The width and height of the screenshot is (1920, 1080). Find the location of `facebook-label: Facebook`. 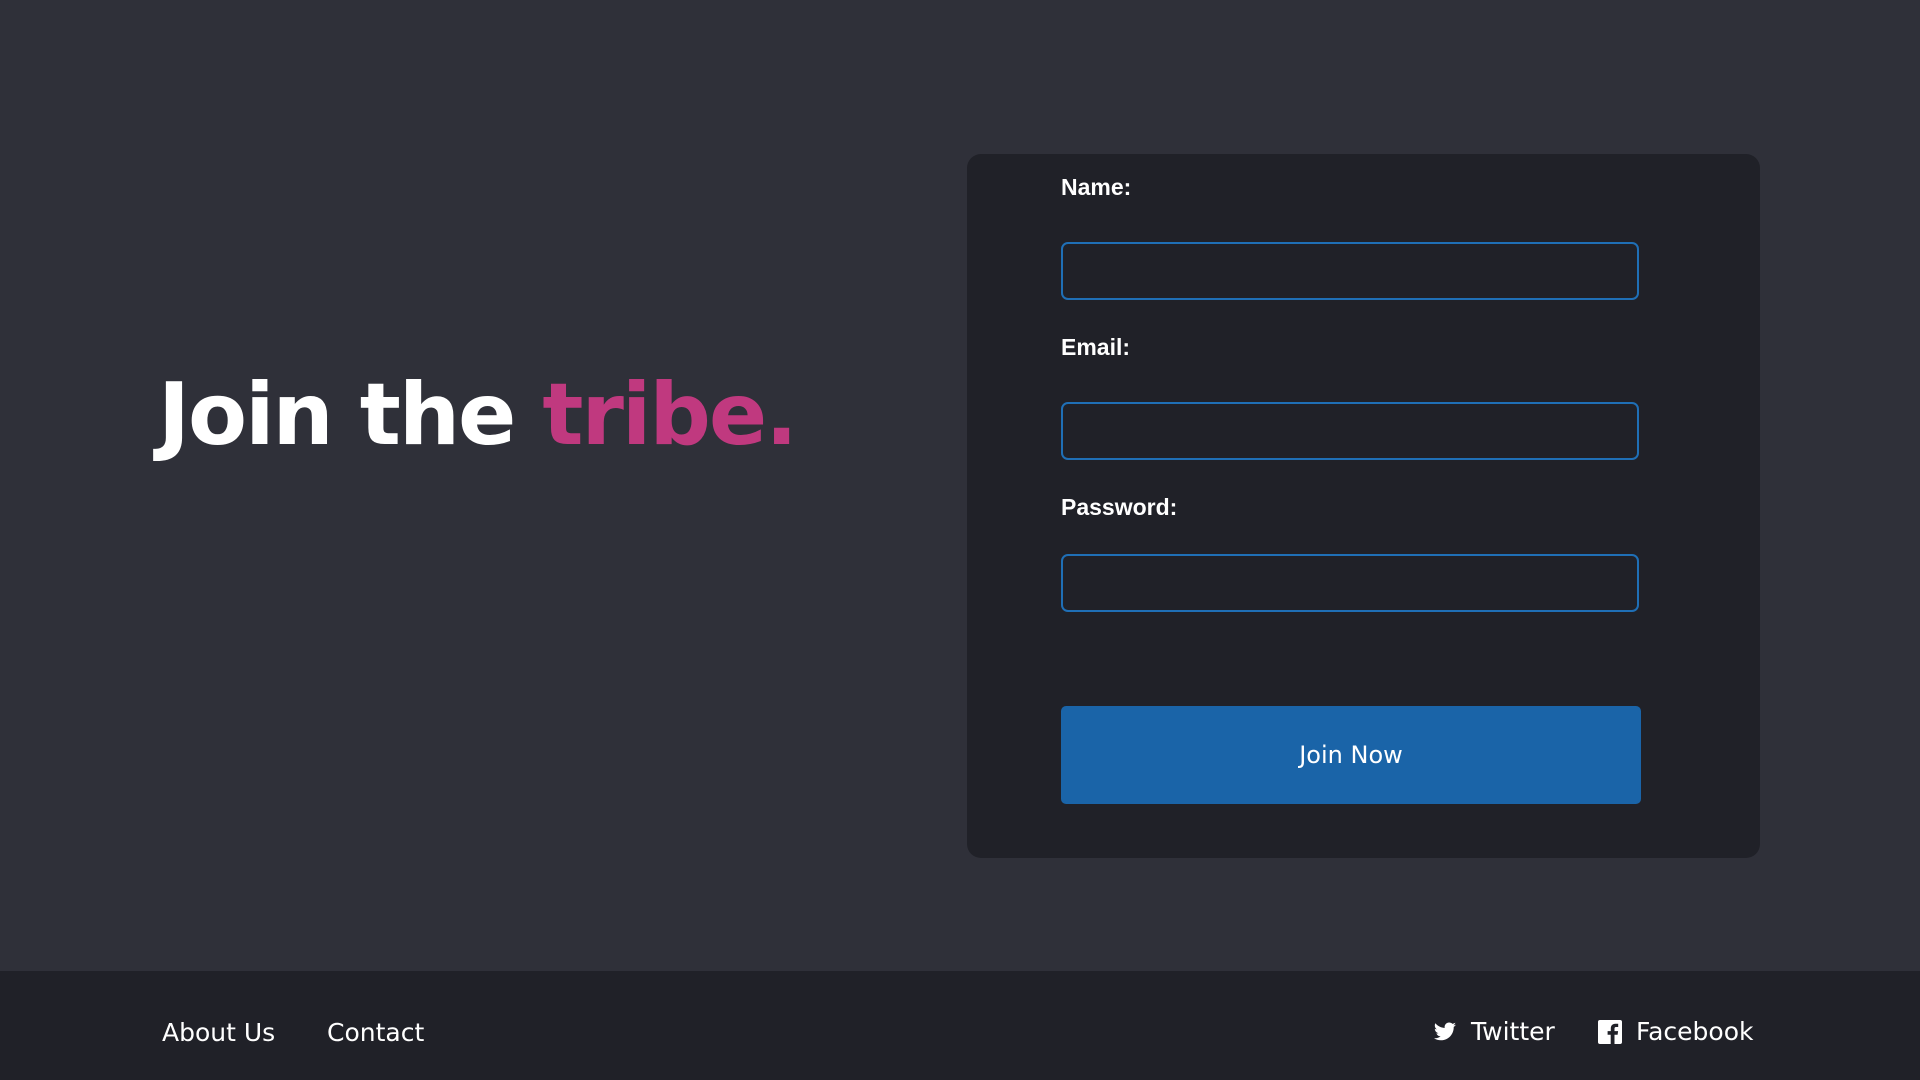

facebook-label: Facebook is located at coordinates (1695, 1031).